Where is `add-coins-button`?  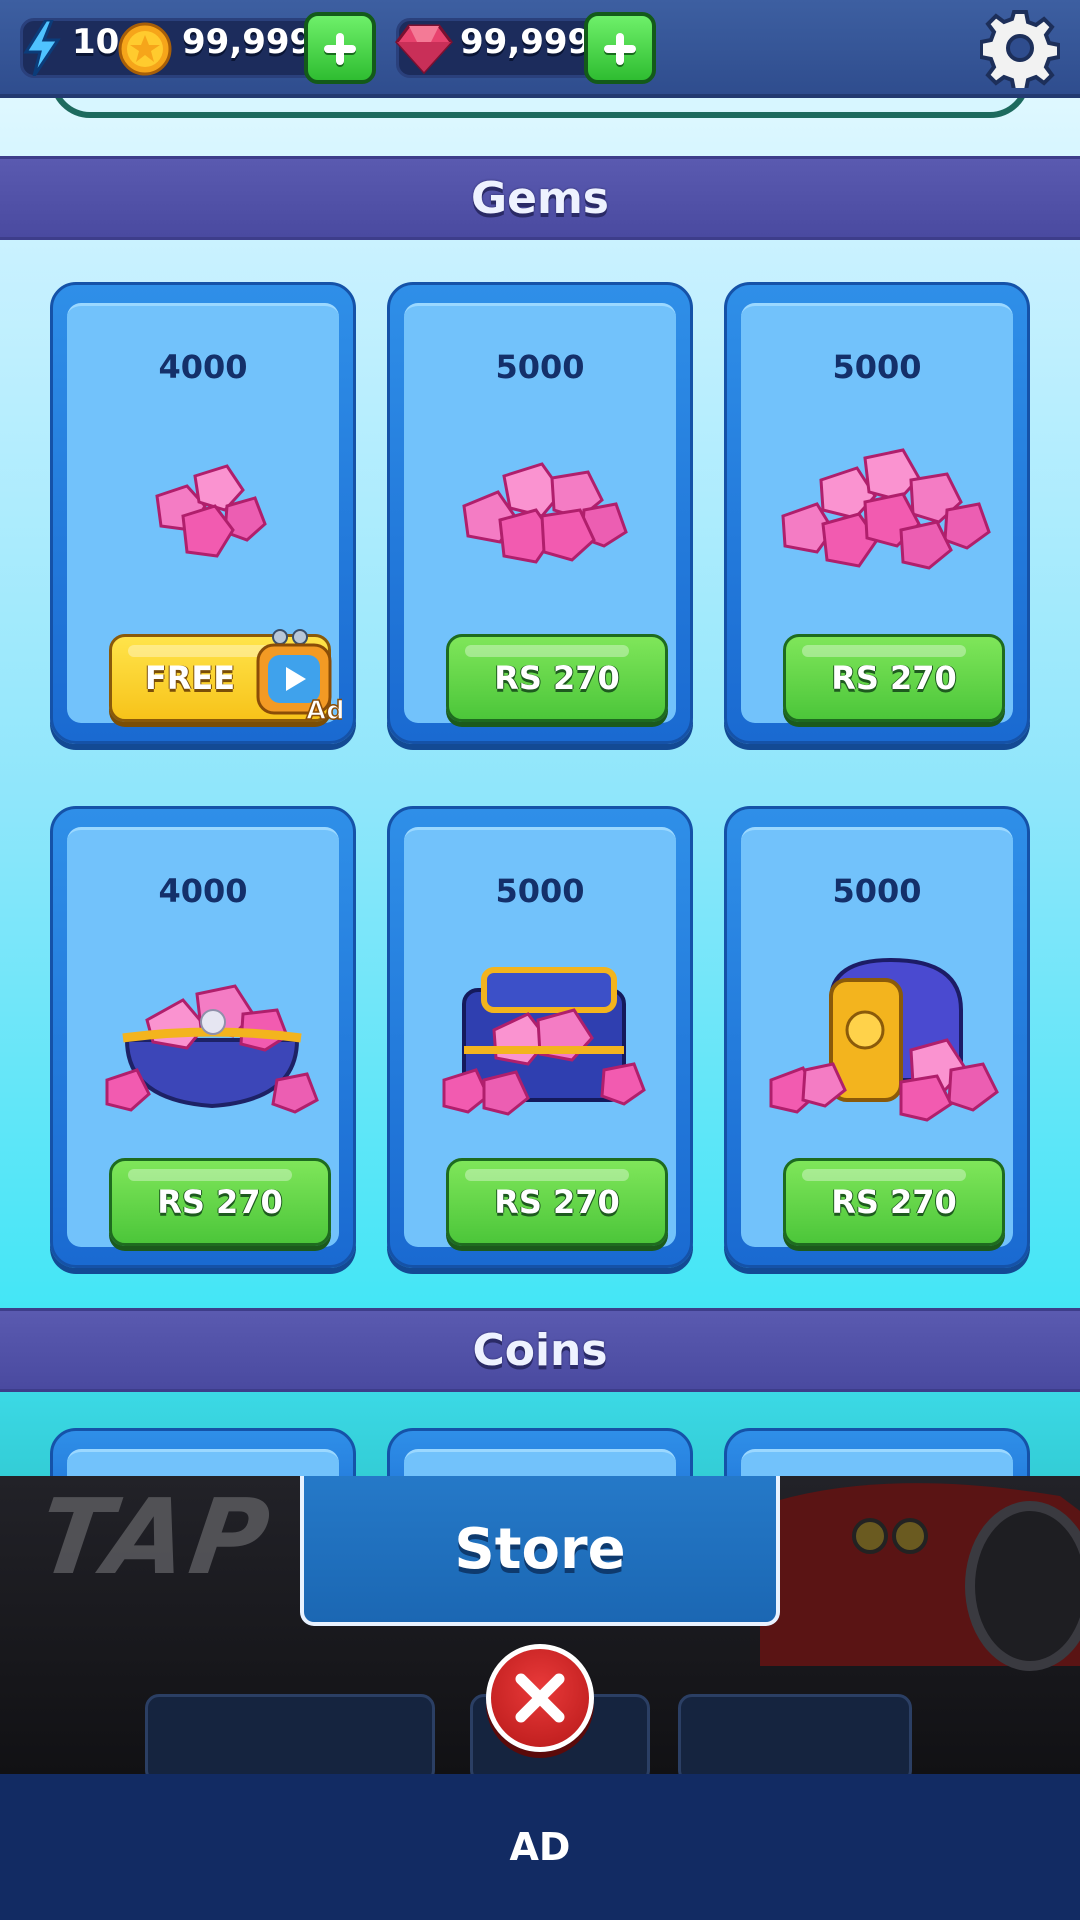 add-coins-button is located at coordinates (340, 48).